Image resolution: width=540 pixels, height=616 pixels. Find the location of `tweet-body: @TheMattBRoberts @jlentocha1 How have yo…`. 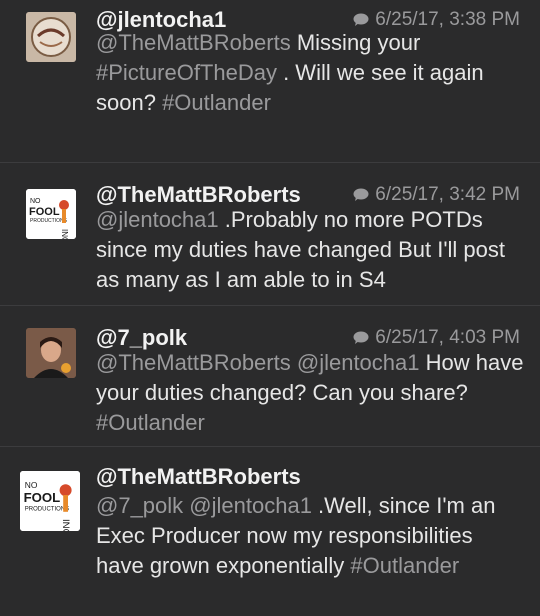

tweet-body: @TheMattBRoberts @jlentocha1 How have yo… is located at coordinates (311, 393).